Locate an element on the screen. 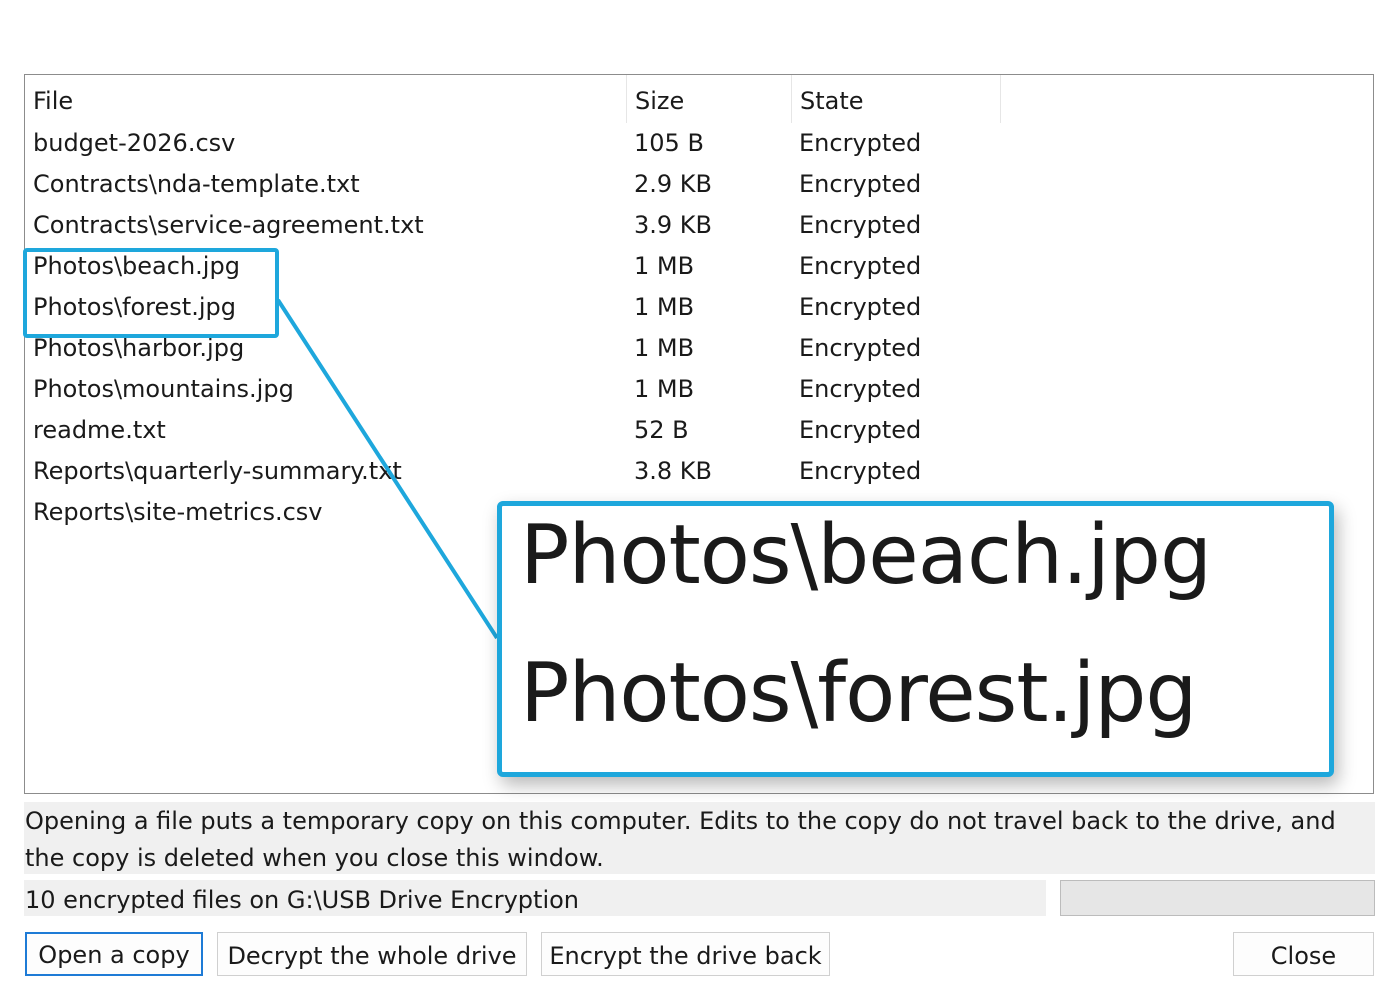  cell-file: budget-2026.csv is located at coordinates (134, 143).